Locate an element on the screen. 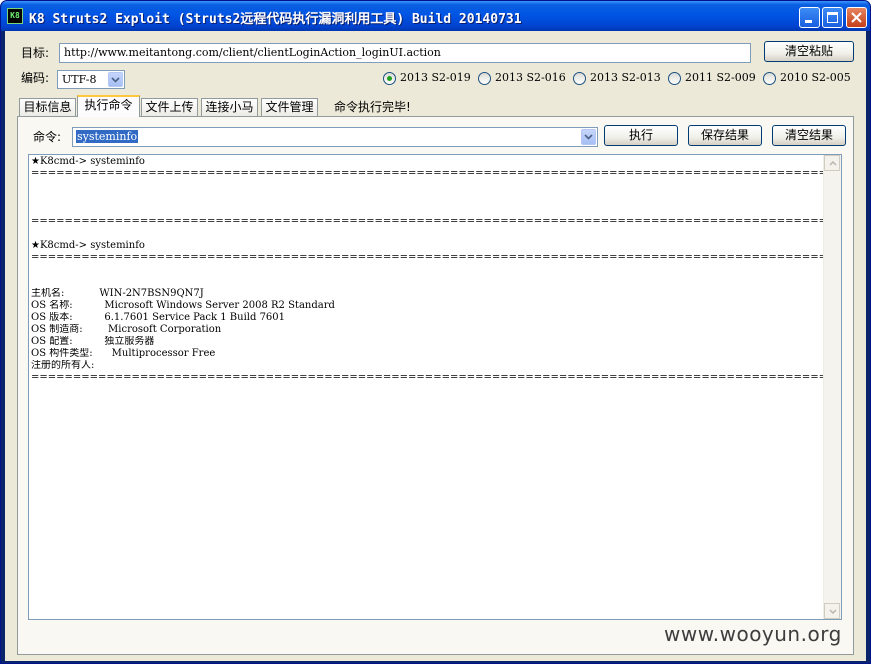  radio-selected-dot is located at coordinates (389, 78).